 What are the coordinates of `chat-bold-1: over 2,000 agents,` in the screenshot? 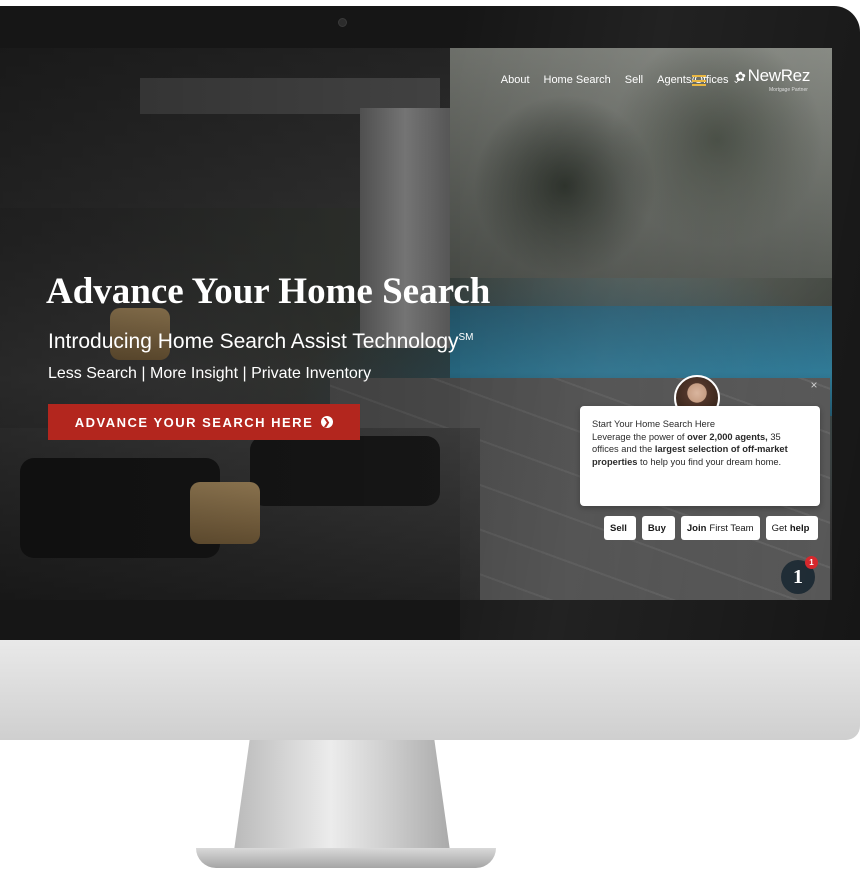 It's located at (727, 436).